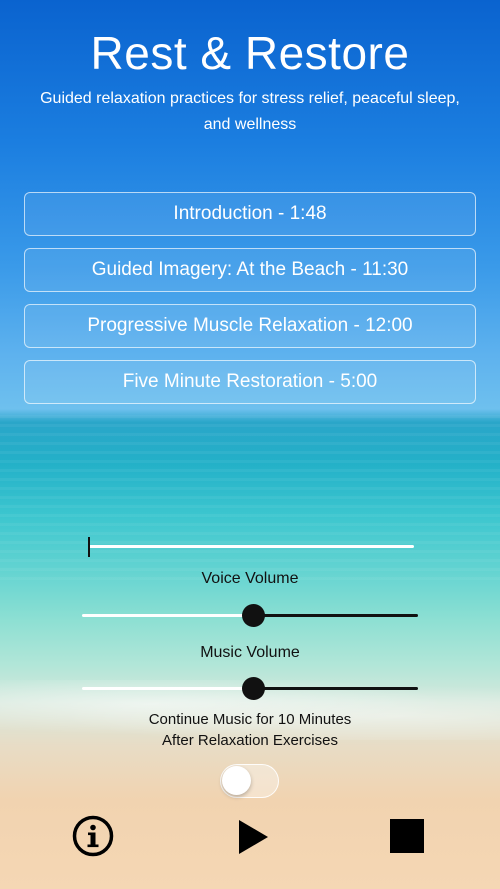 Image resolution: width=500 pixels, height=889 pixels. What do you see at coordinates (250, 270) in the screenshot?
I see `track-button-guided-imagery: Guided Imagery: At the Beach - 11:30` at bounding box center [250, 270].